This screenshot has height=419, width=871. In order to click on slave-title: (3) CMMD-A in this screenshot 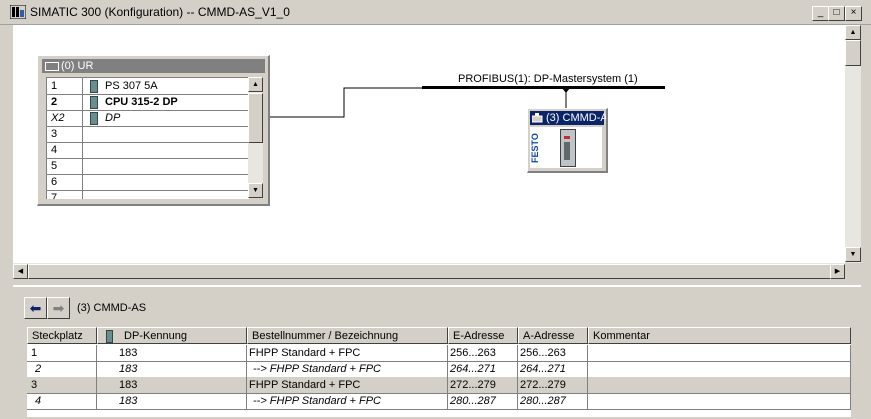, I will do `click(577, 118)`.